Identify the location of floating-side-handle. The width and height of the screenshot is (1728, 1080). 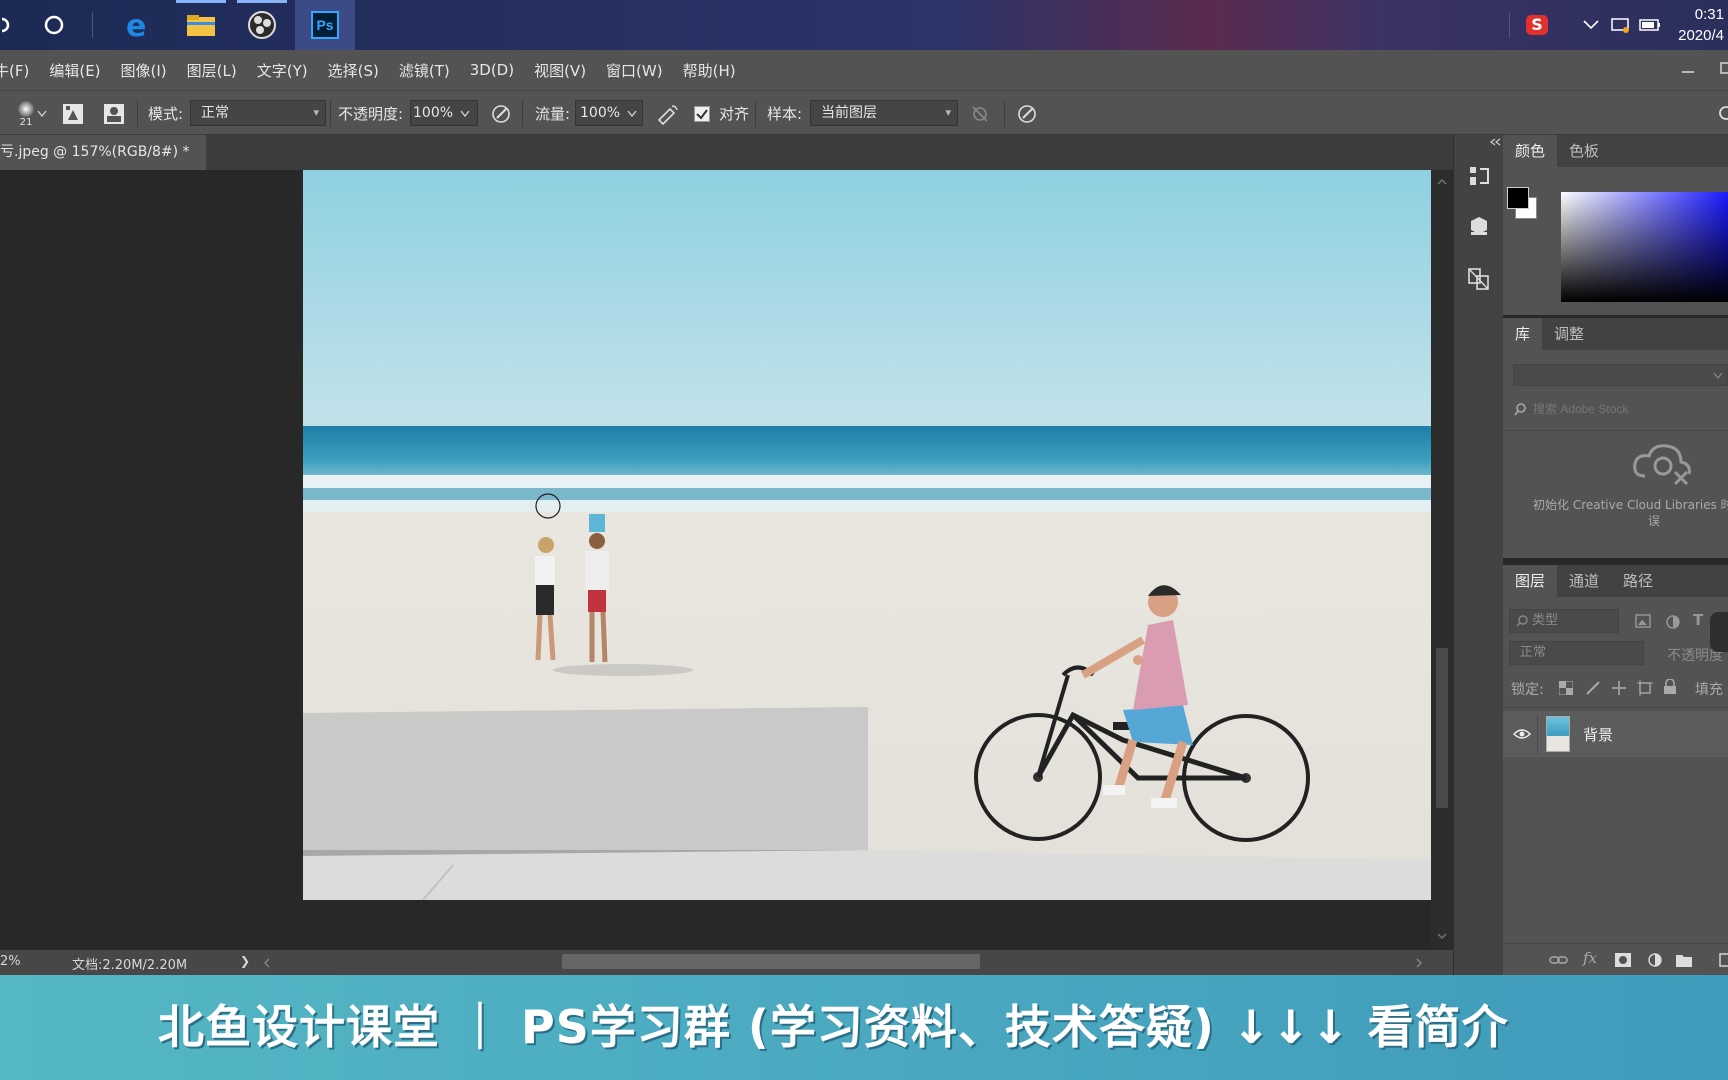
(1719, 632).